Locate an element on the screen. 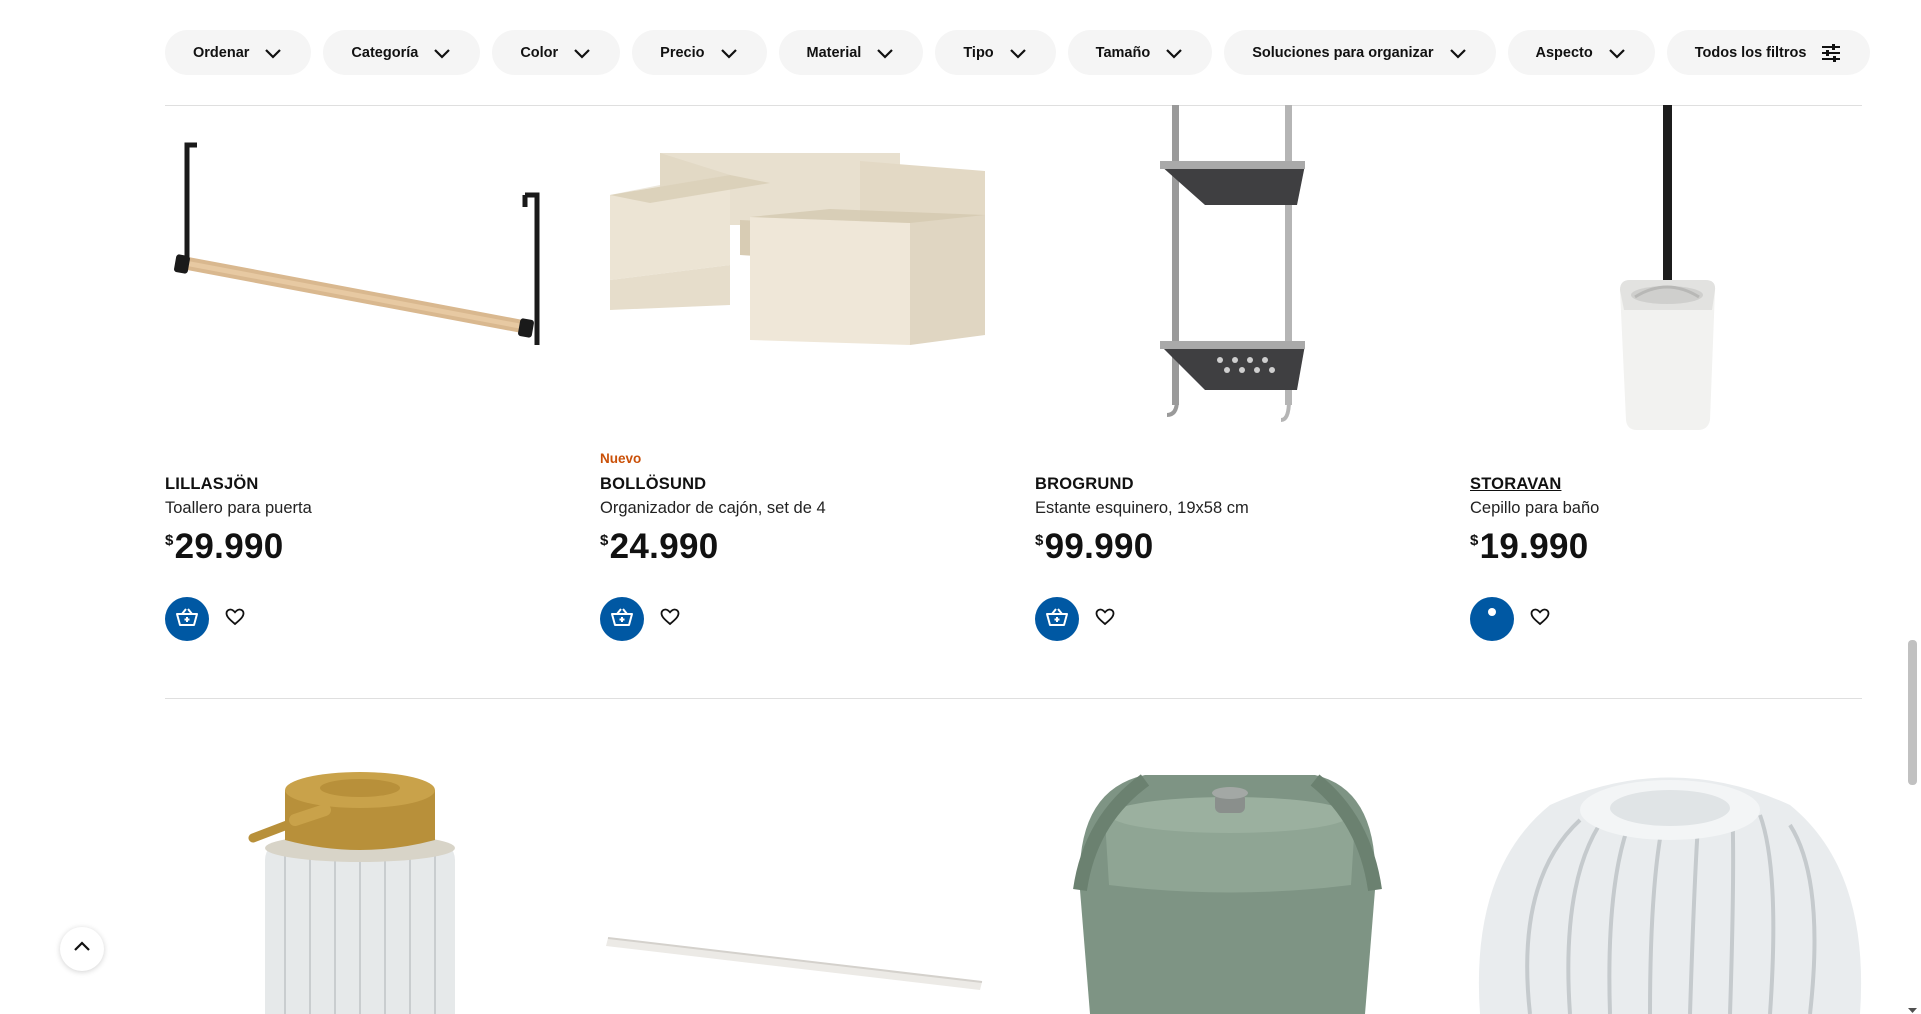 The image size is (1921, 1014). sliders-icon is located at coordinates (1831, 53).